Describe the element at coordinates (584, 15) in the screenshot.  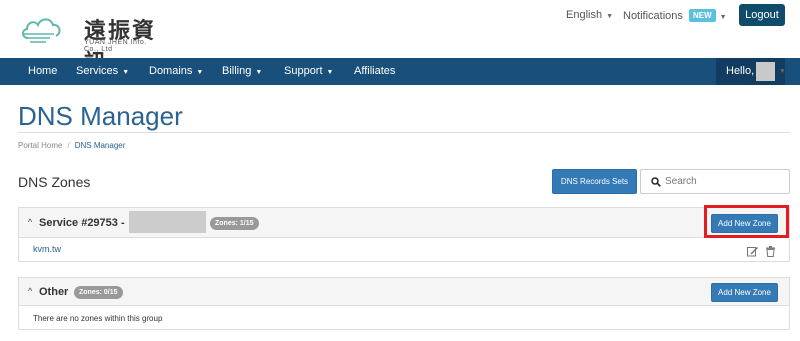
I see `language-label: English` at that location.